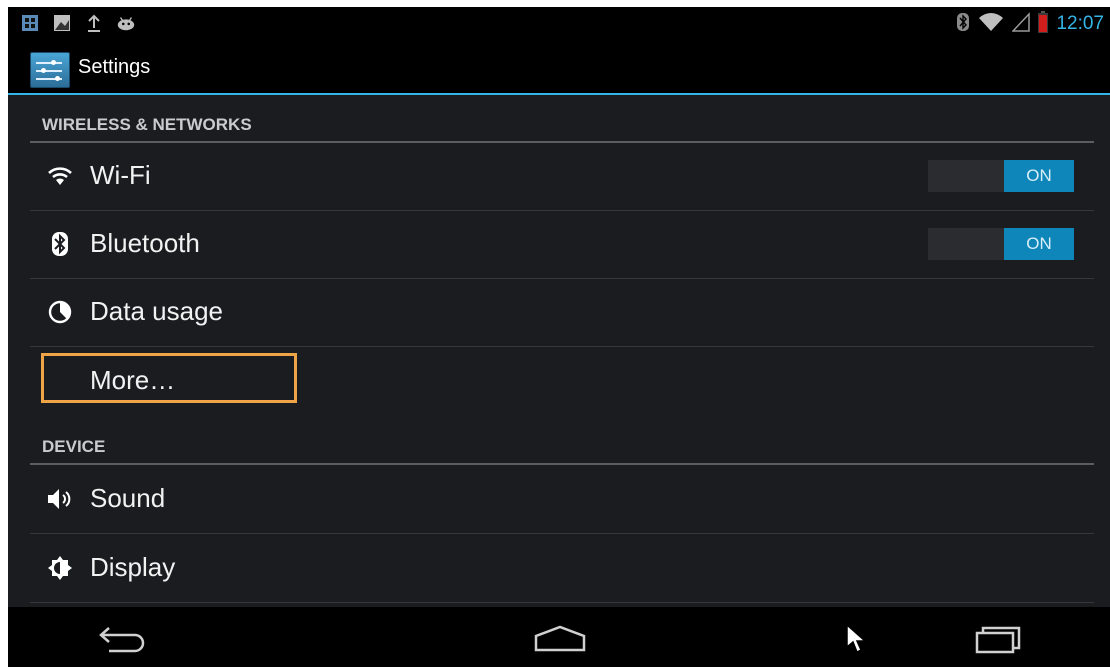 The width and height of the screenshot is (1110, 668). Describe the element at coordinates (74, 446) in the screenshot. I see `section-title: DEVICE` at that location.